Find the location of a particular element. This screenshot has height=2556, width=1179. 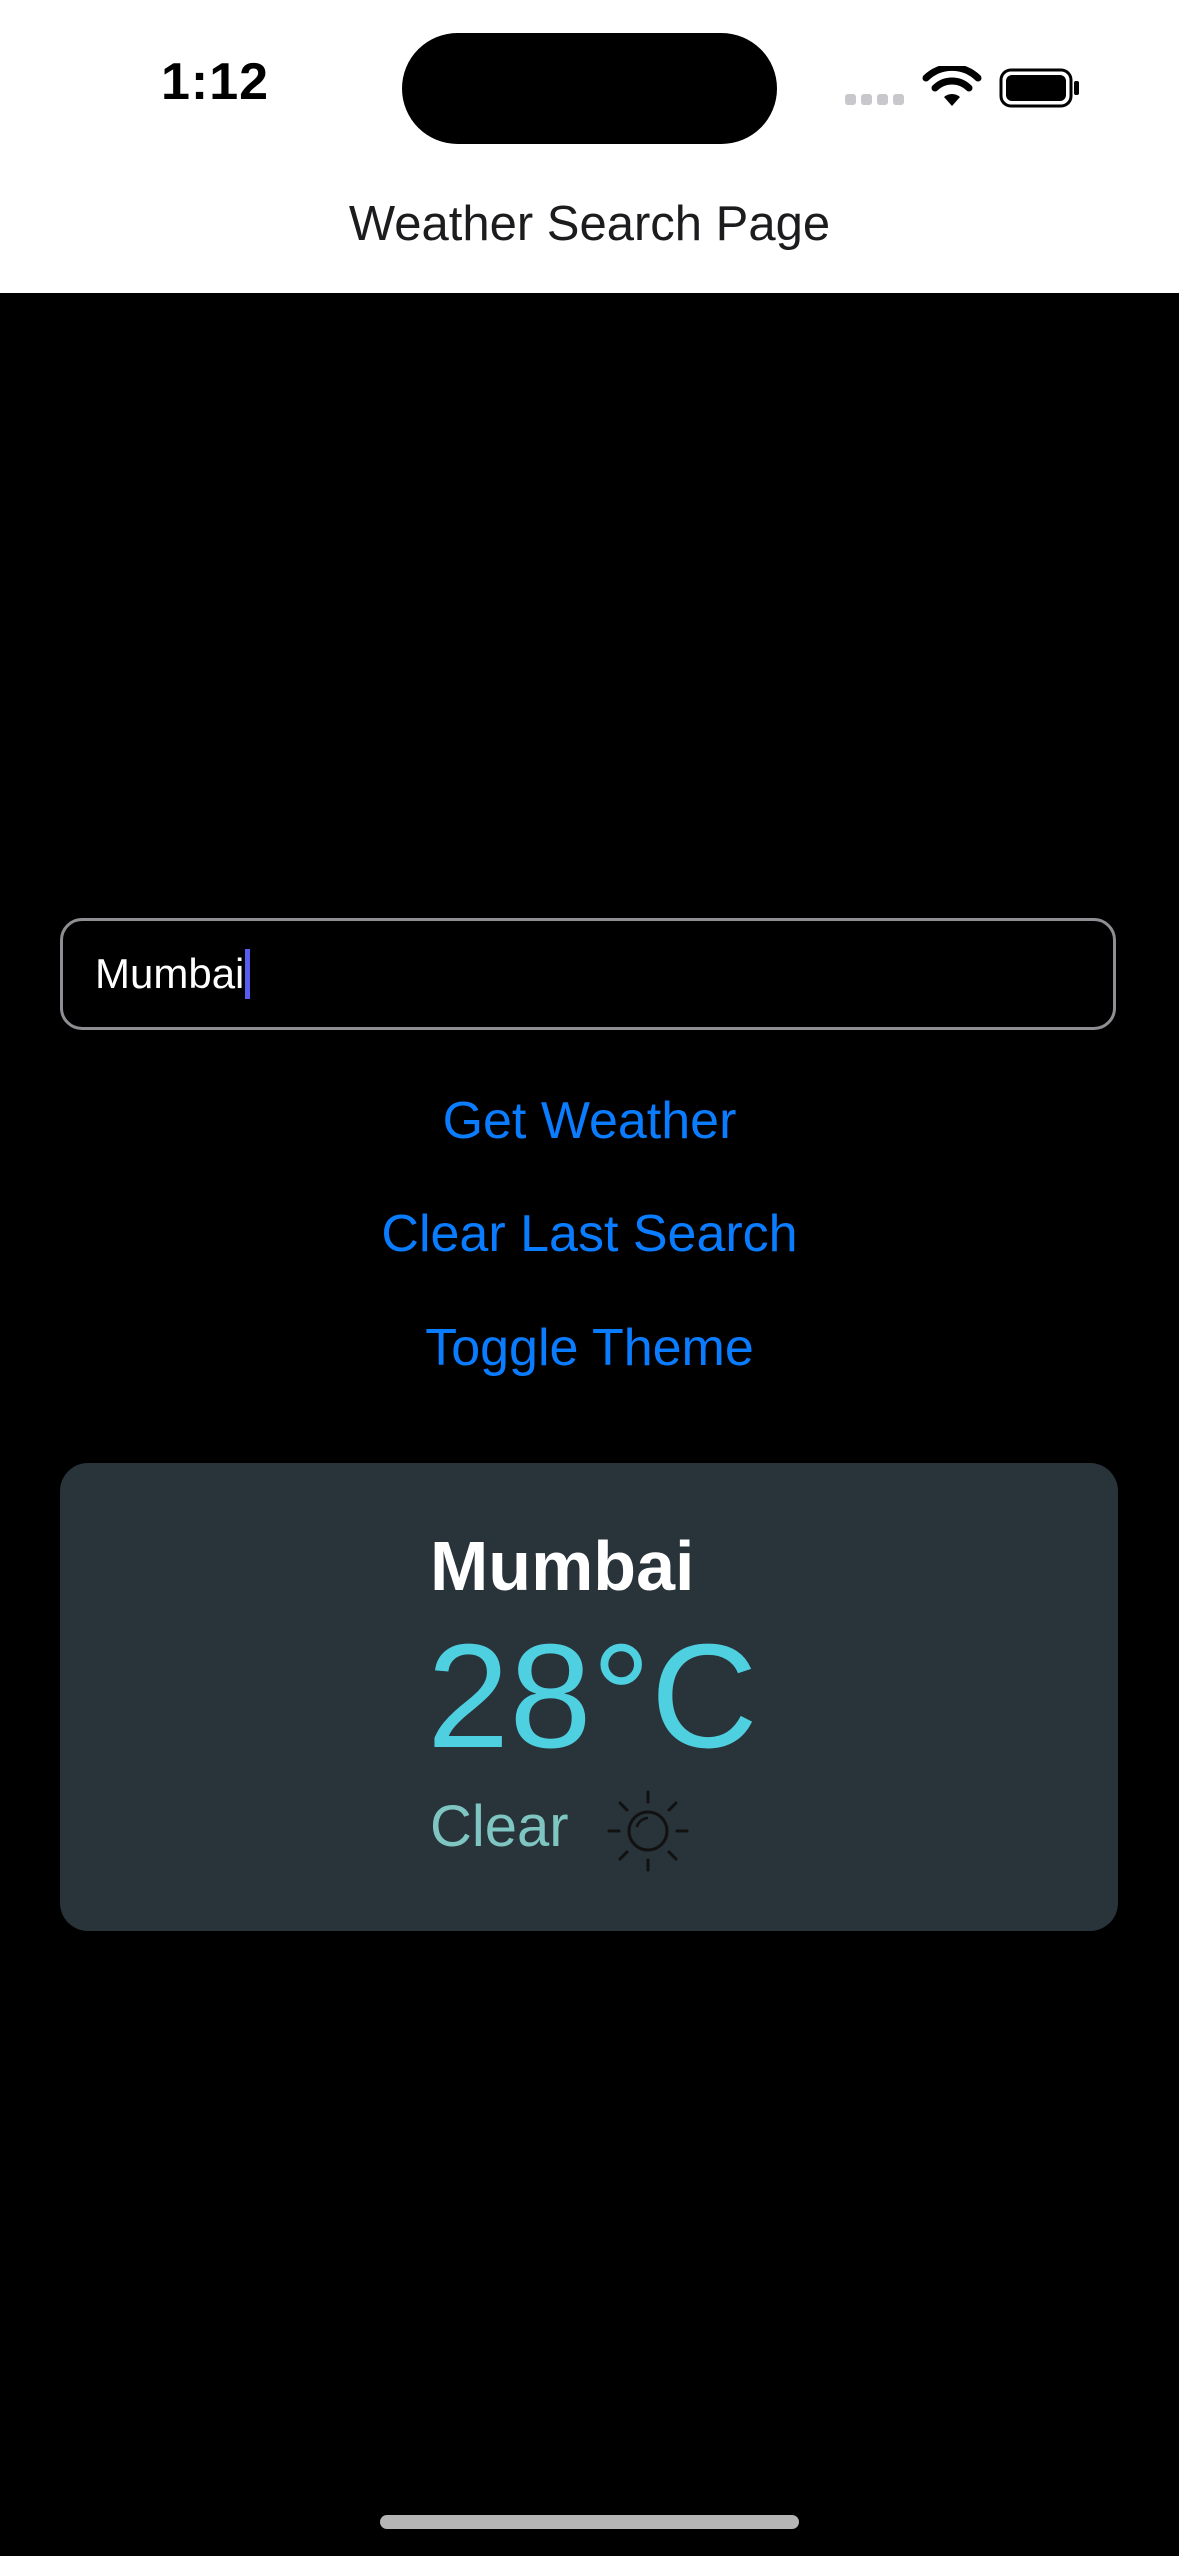

wifi-icon is located at coordinates (952, 86).